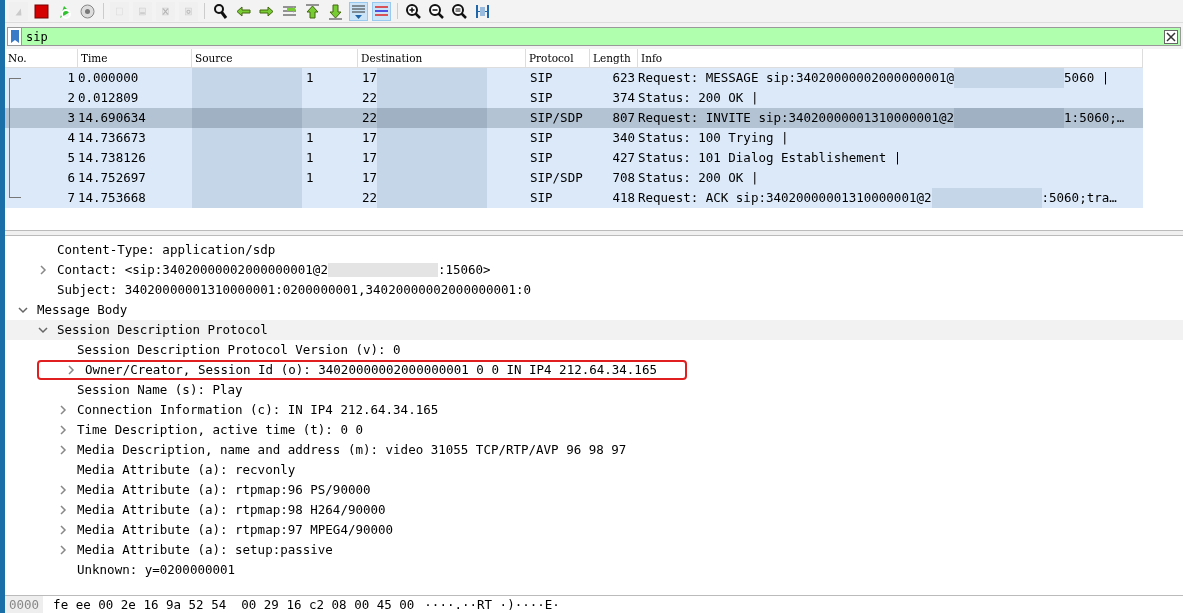 This screenshot has height=613, width=1183. What do you see at coordinates (335, 11) in the screenshot?
I see `down-arrow-icon` at bounding box center [335, 11].